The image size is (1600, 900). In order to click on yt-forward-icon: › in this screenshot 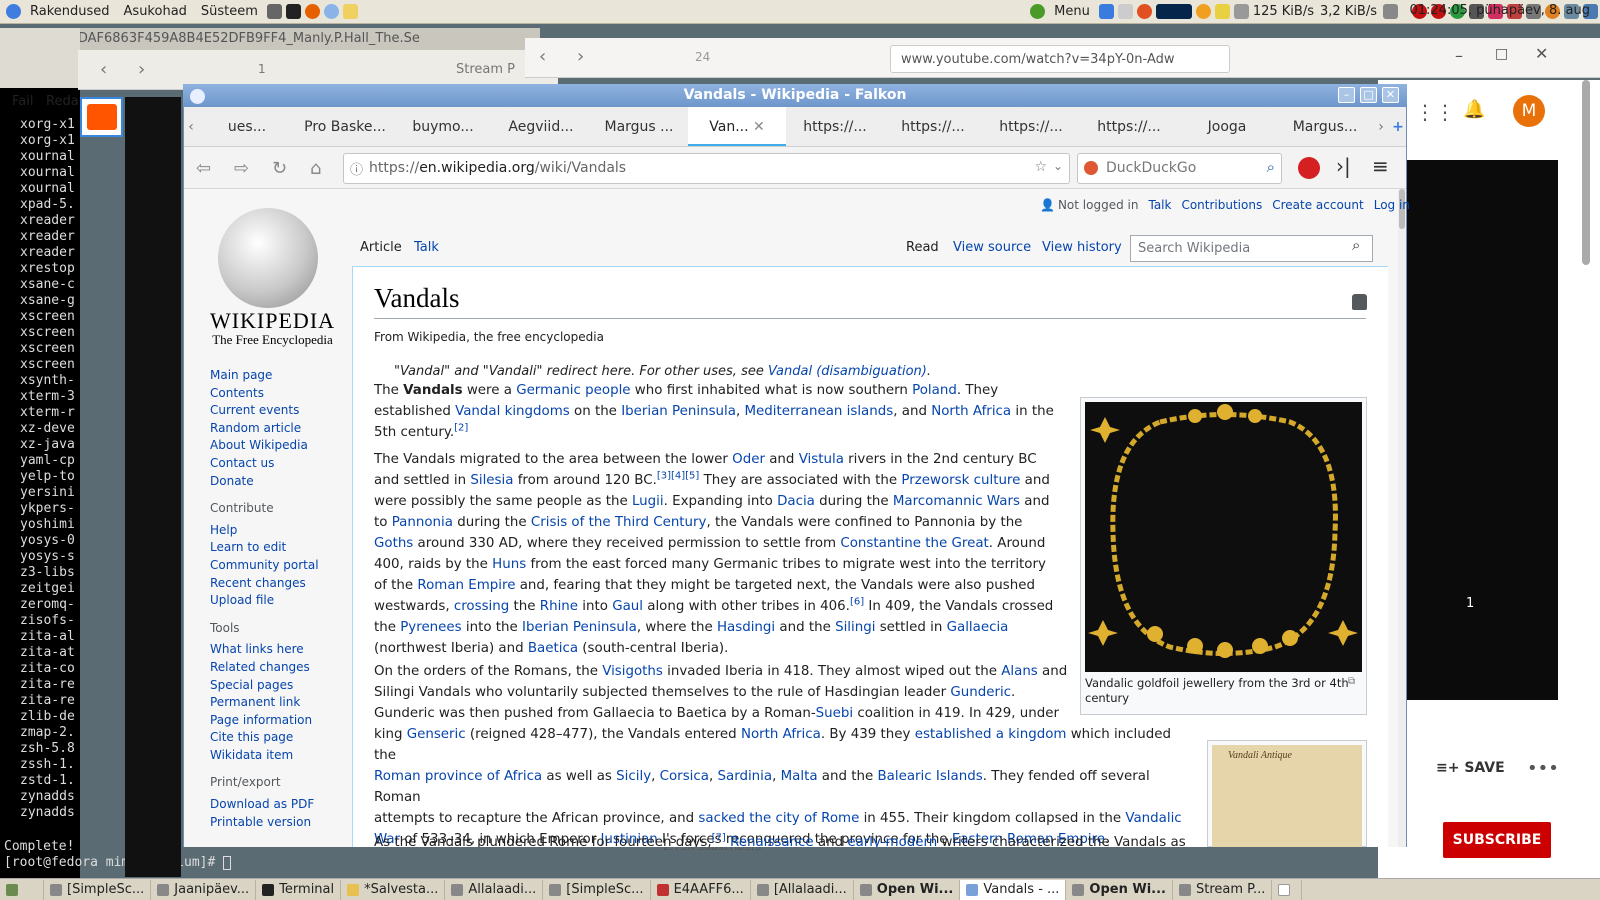, I will do `click(580, 56)`.